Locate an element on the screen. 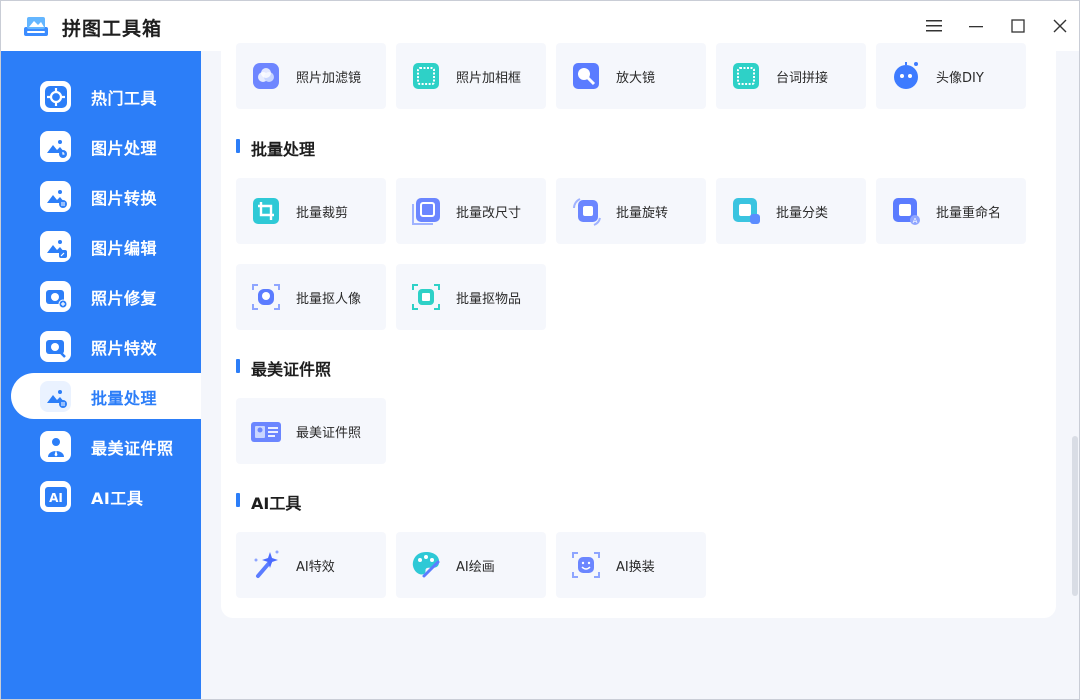 The width and height of the screenshot is (1080, 700). photo-repair-icon is located at coordinates (55, 296).